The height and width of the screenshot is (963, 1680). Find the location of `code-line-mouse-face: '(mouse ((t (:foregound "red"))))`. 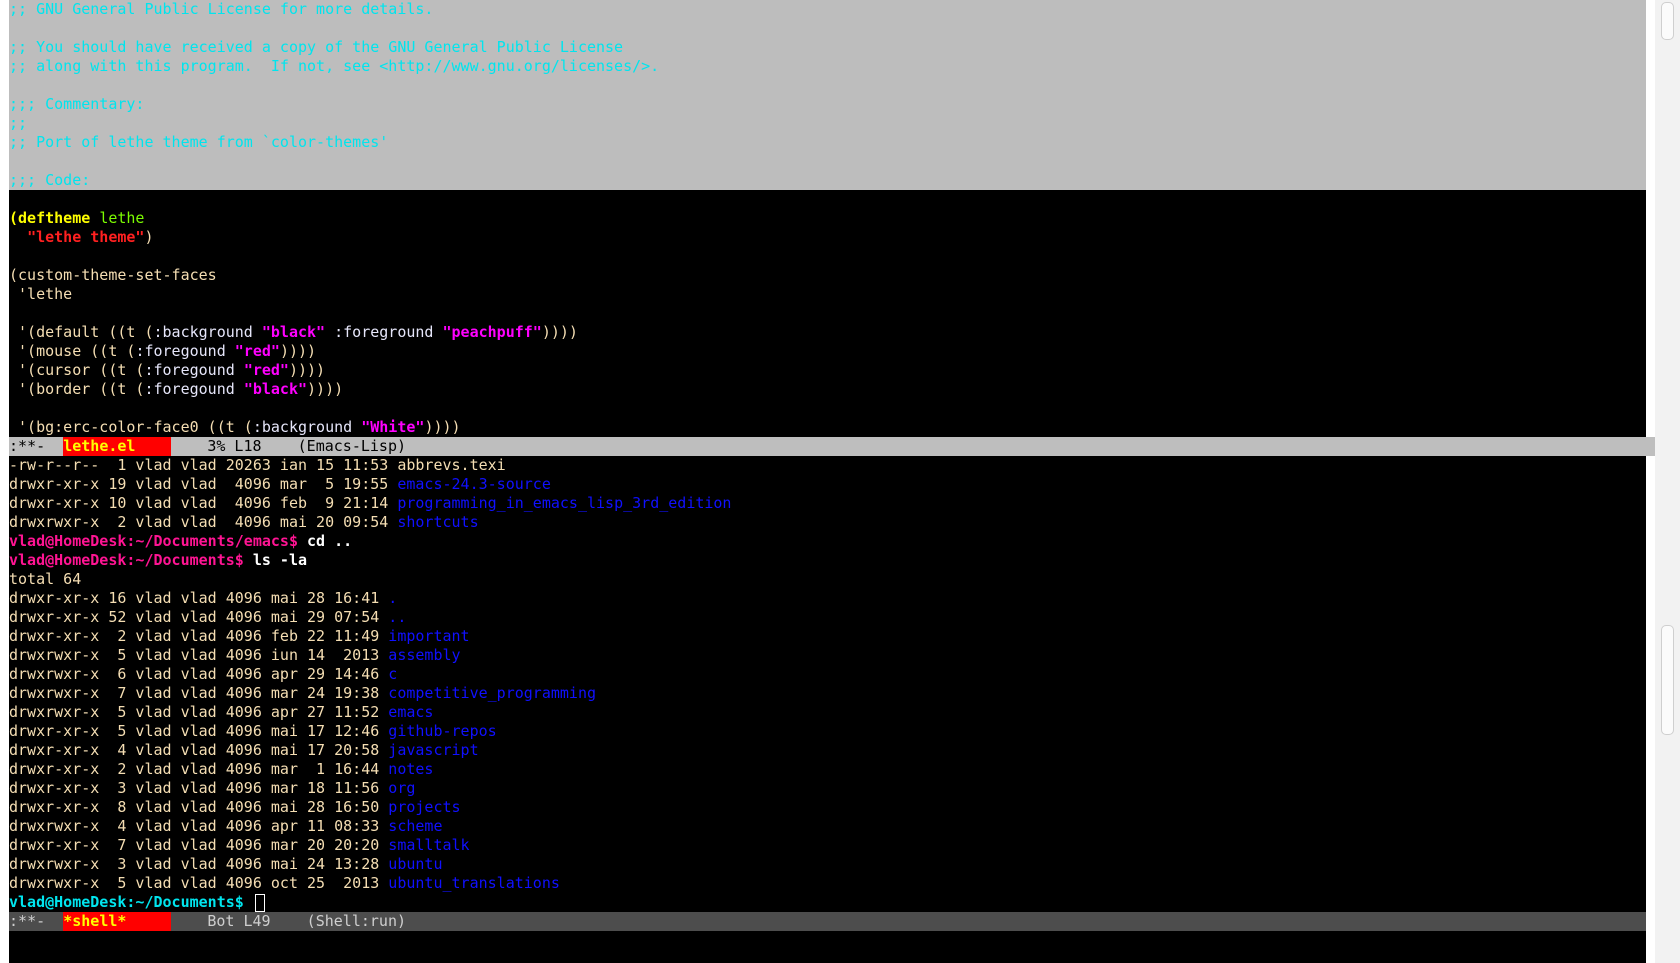

code-line-mouse-face: '(mouse ((t (:foregound "red")))) is located at coordinates (163, 351).